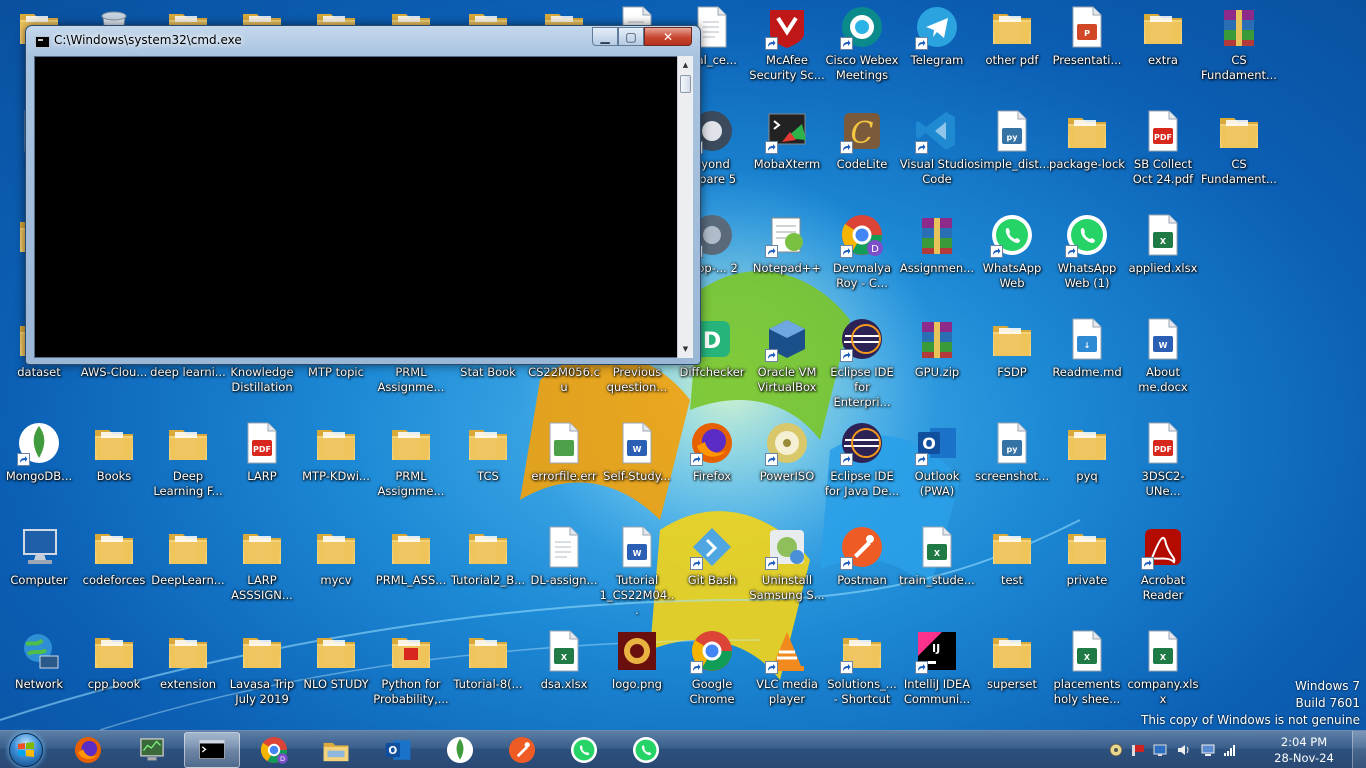 This screenshot has height=768, width=1366. Describe the element at coordinates (39, 570) in the screenshot. I see `desktop-item-computer: Computer` at that location.